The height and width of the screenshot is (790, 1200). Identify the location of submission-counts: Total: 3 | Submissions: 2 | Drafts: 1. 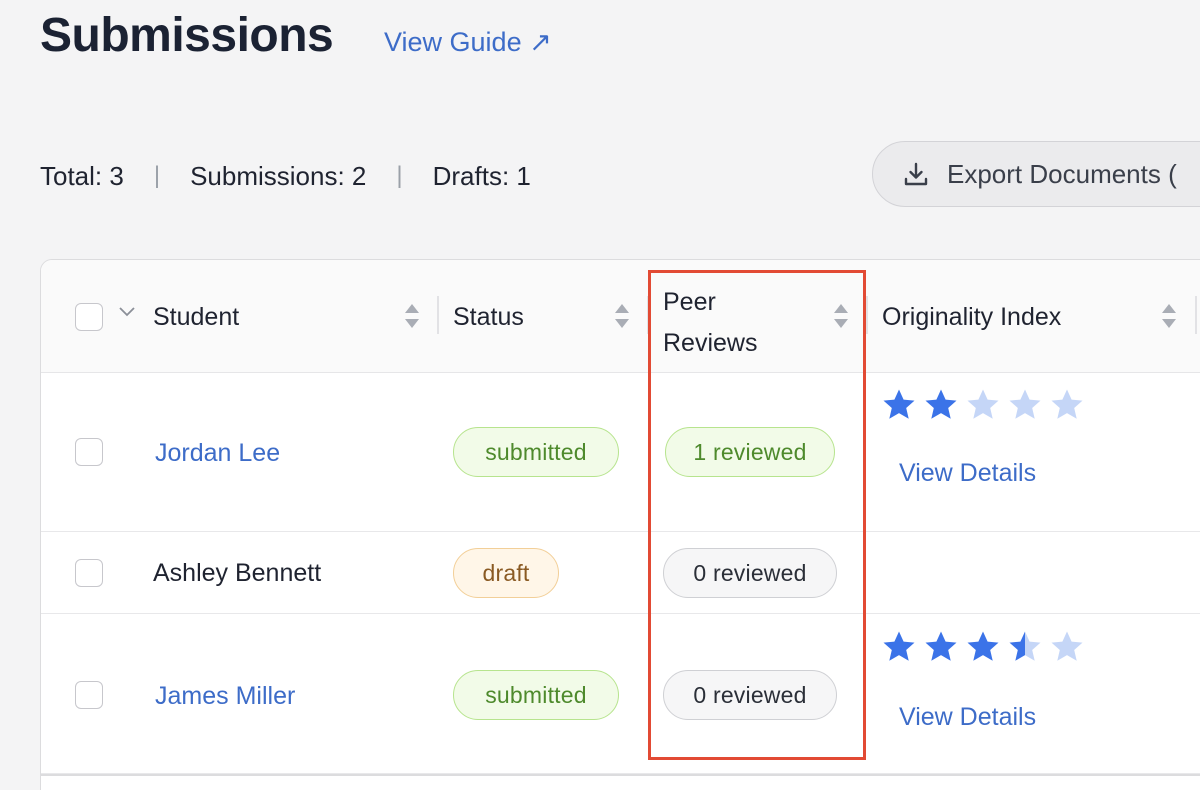
(285, 176).